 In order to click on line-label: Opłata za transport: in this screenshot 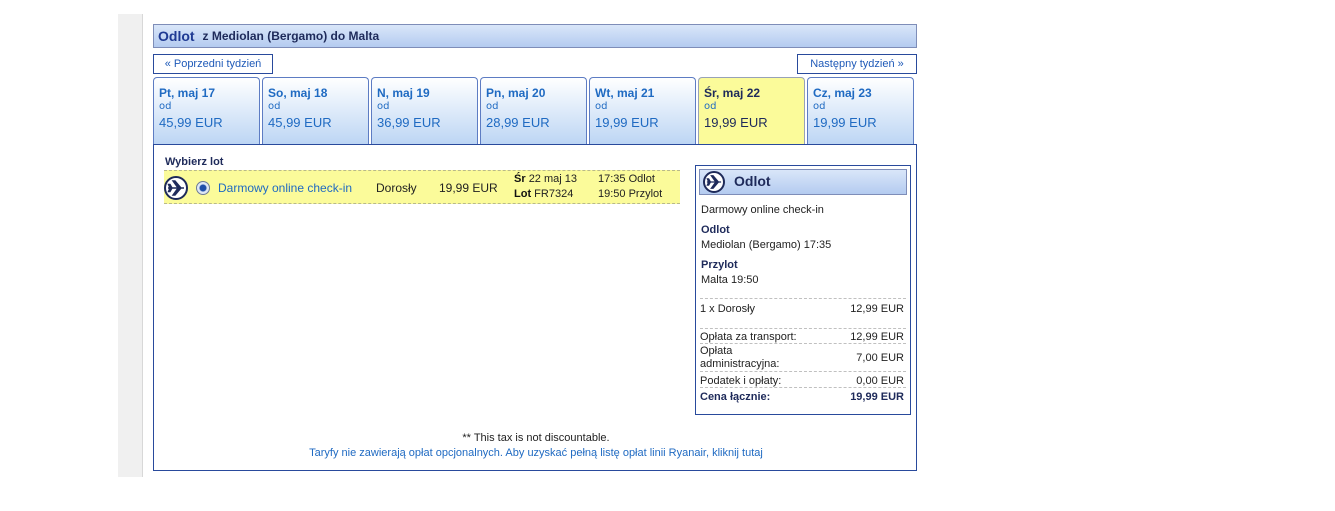, I will do `click(748, 337)`.